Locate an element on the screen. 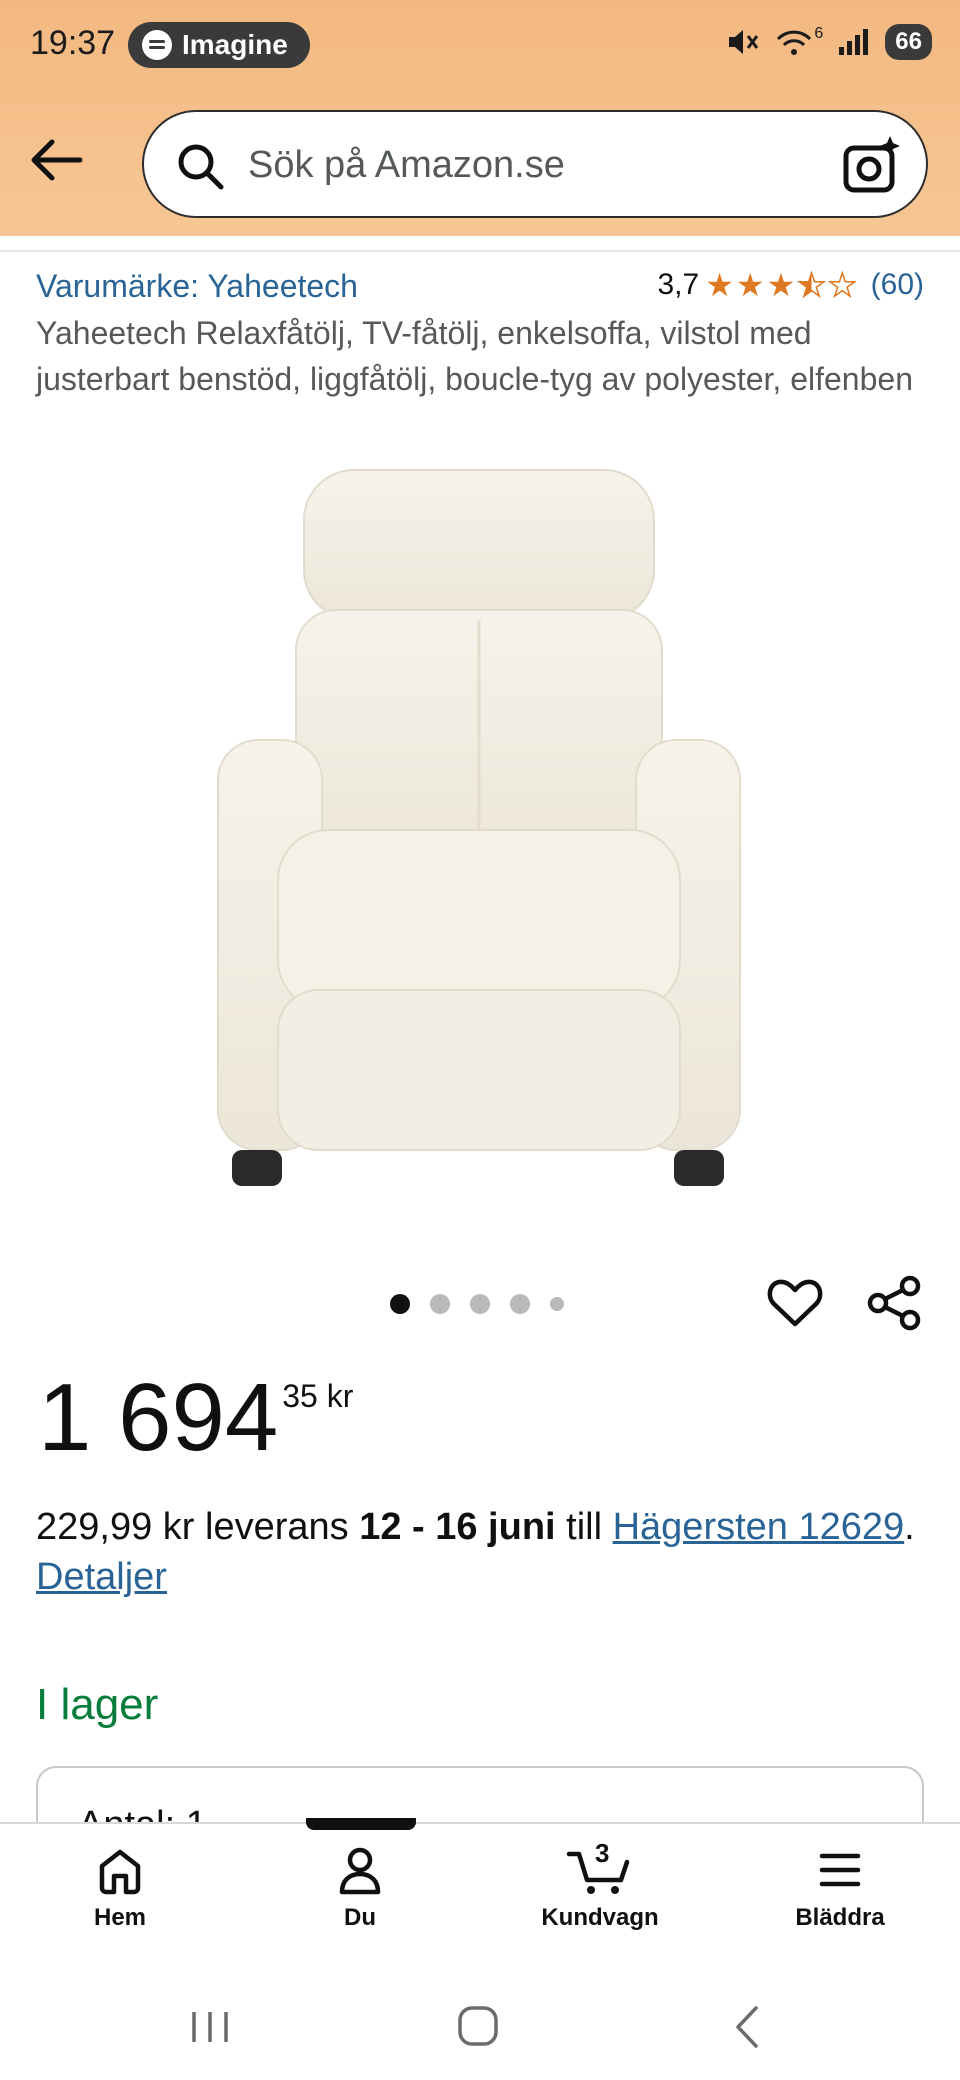 The width and height of the screenshot is (960, 2080). now-playing-pill: Imagine is located at coordinates (219, 45).